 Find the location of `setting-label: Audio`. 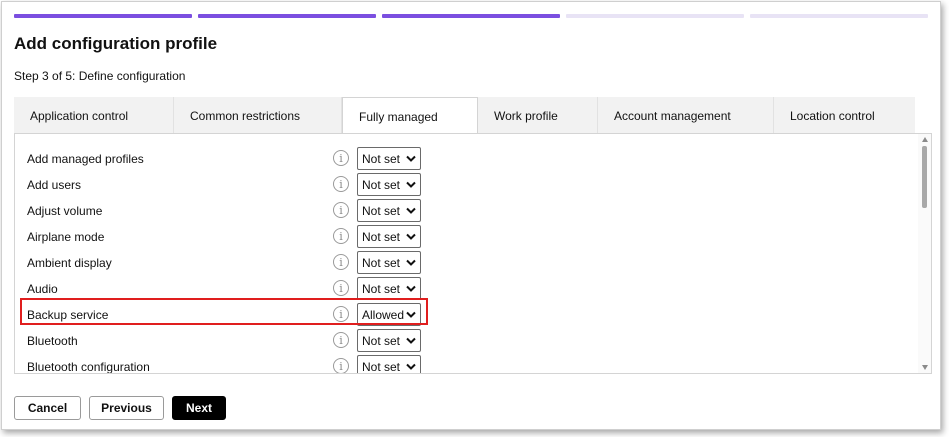

setting-label: Audio is located at coordinates (42, 289).